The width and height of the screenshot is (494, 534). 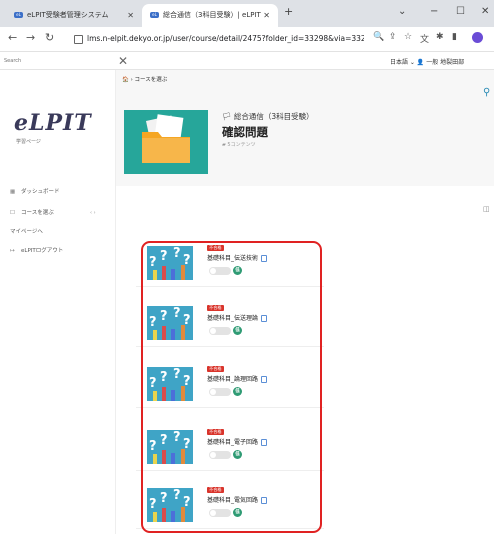 What do you see at coordinates (486, 209) in the screenshot?
I see `panel-toggle-icon: ◫` at bounding box center [486, 209].